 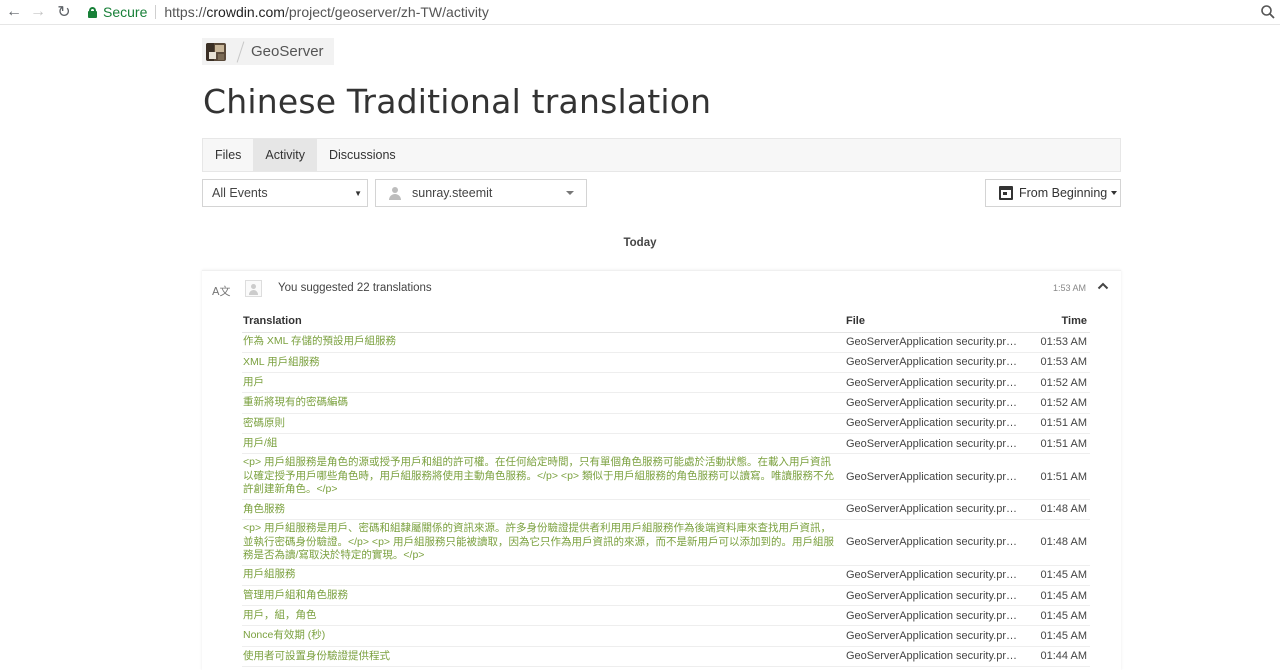 I want to click on calendar-icon, so click(x=1006, y=193).